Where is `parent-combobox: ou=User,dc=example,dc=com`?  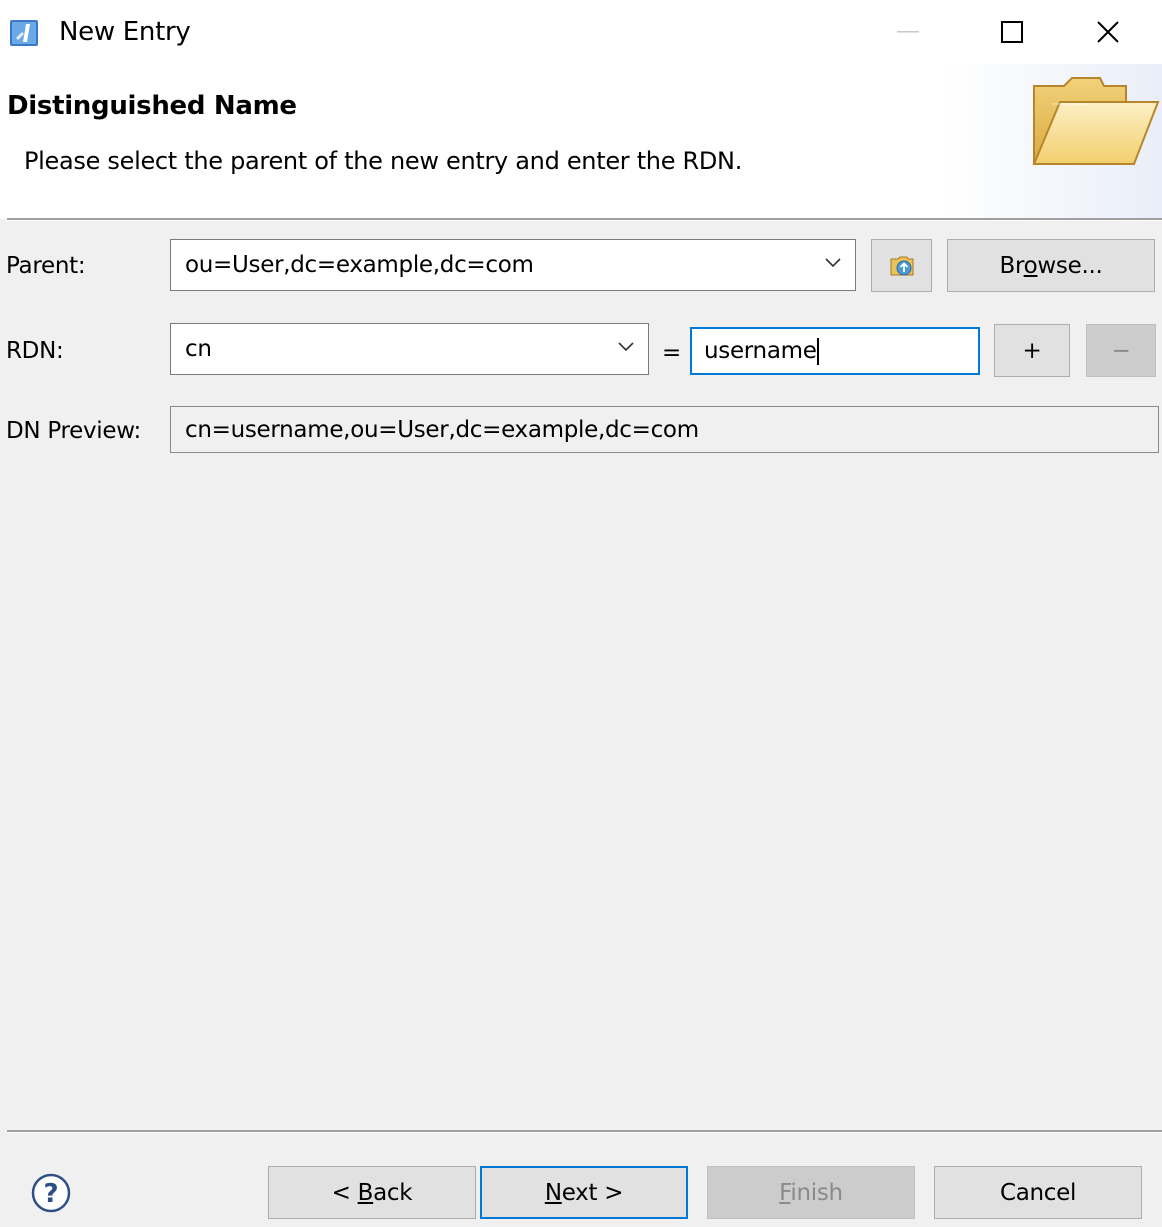
parent-combobox: ou=User,dc=example,dc=com is located at coordinates (513, 265).